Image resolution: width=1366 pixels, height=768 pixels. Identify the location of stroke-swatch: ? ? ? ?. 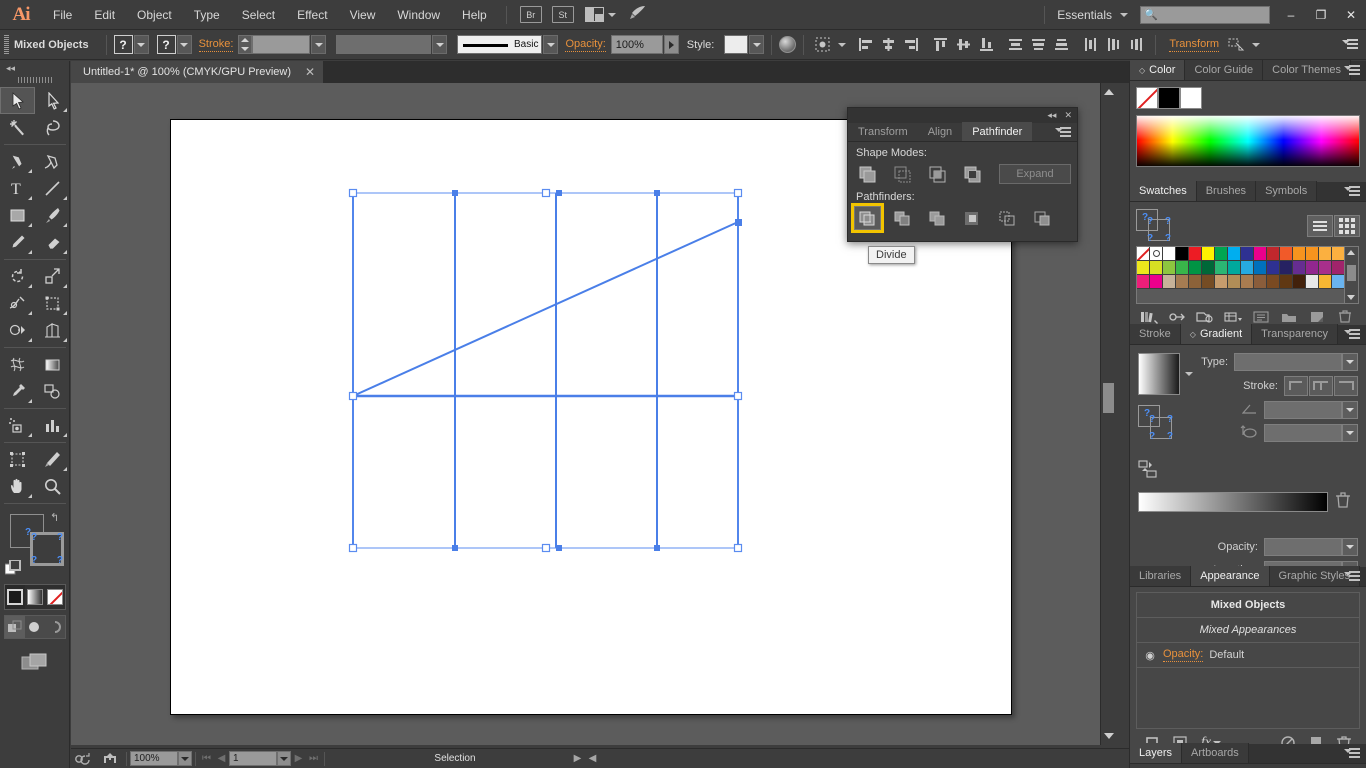
(47, 549).